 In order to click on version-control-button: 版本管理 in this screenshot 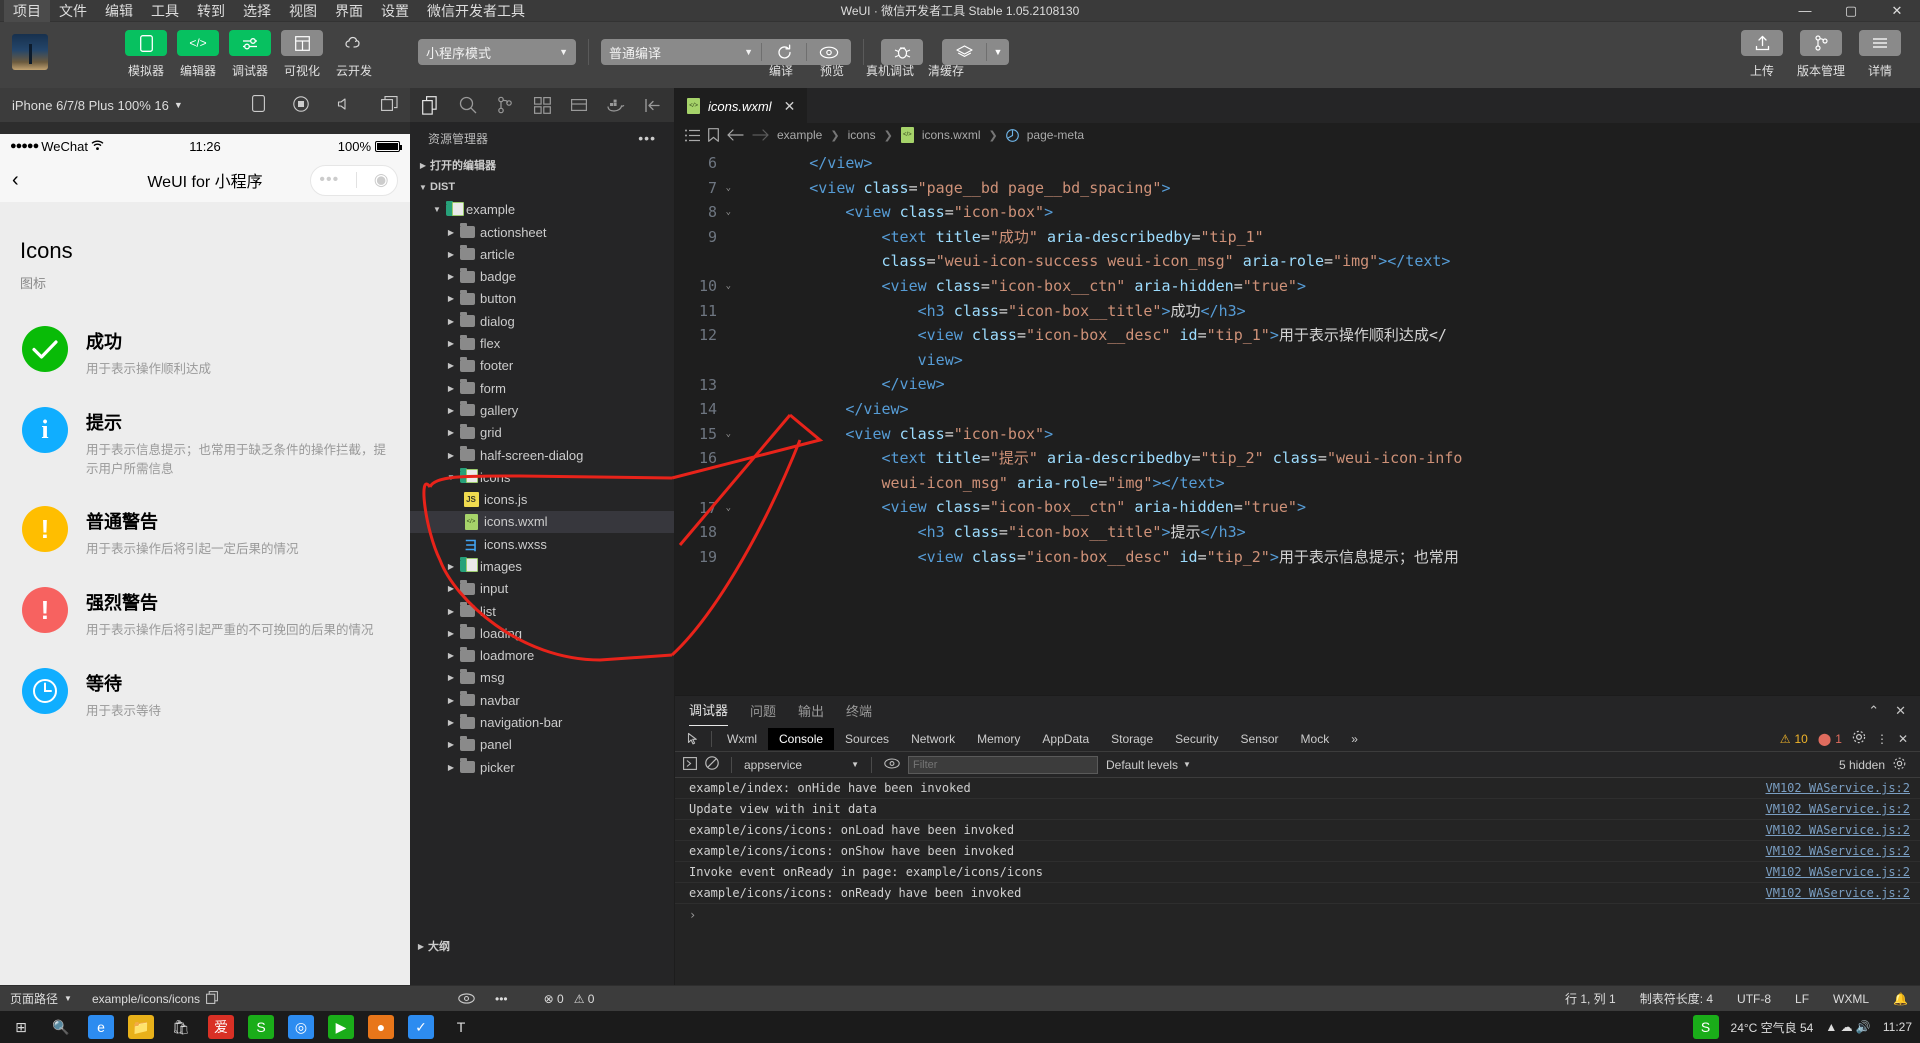, I will do `click(1821, 54)`.